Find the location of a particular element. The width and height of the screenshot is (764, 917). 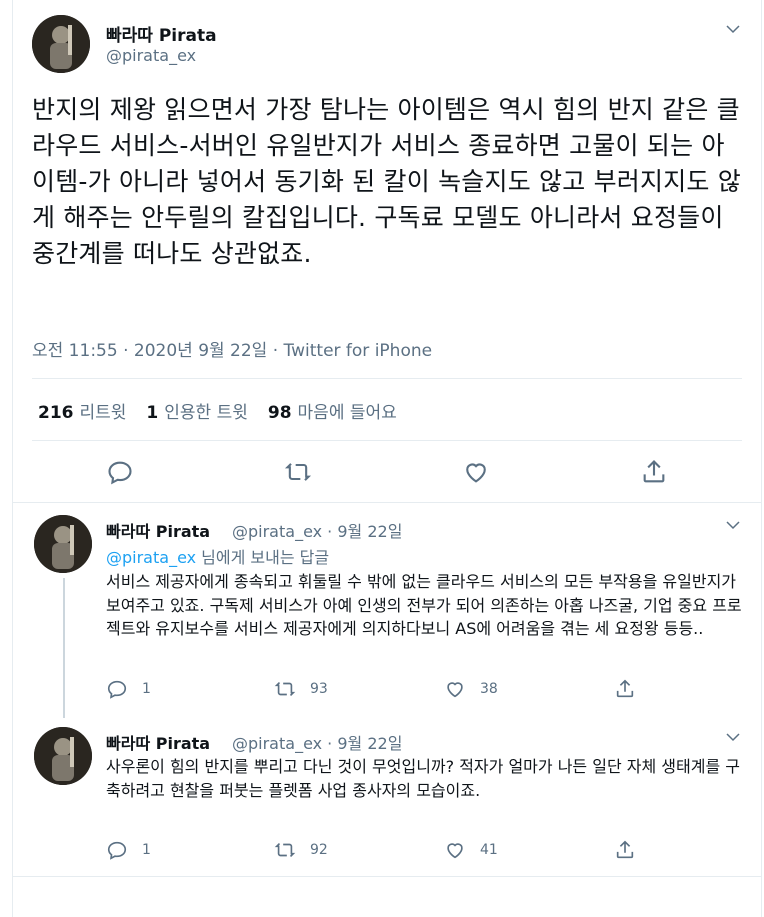

retweet-count: 92 is located at coordinates (319, 850).